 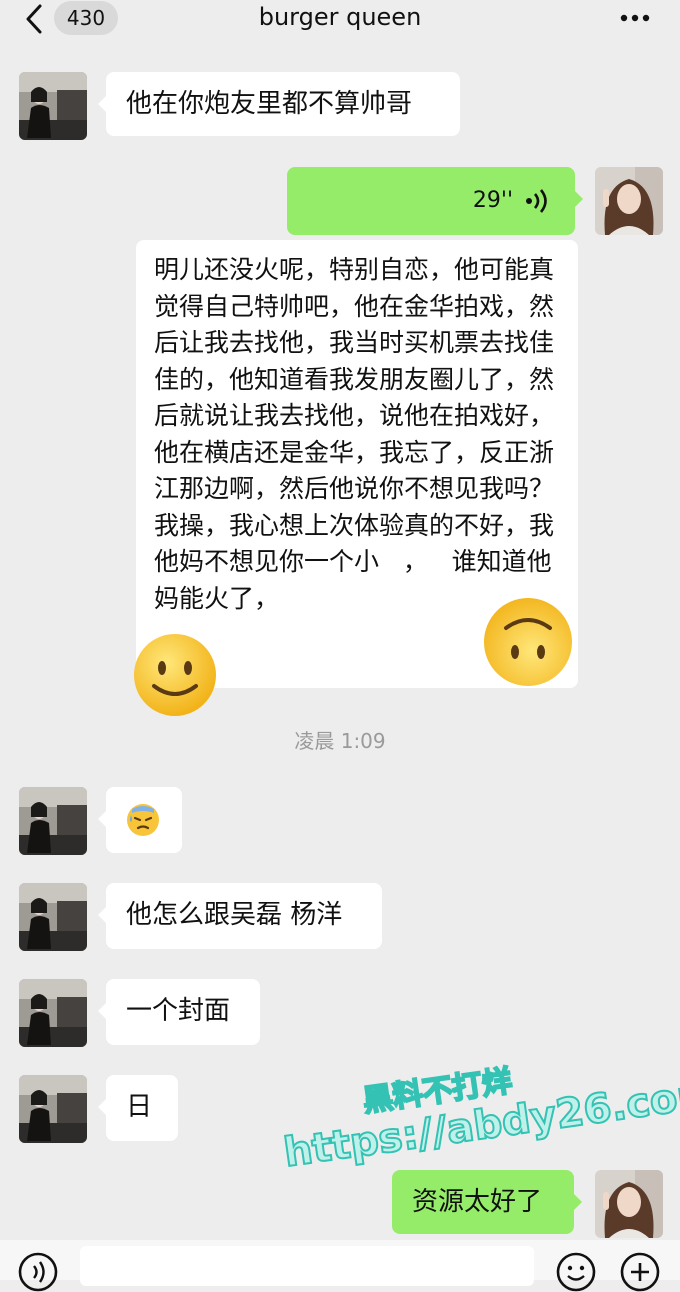 What do you see at coordinates (86, 18) in the screenshot?
I see `unread-count-badge: 430` at bounding box center [86, 18].